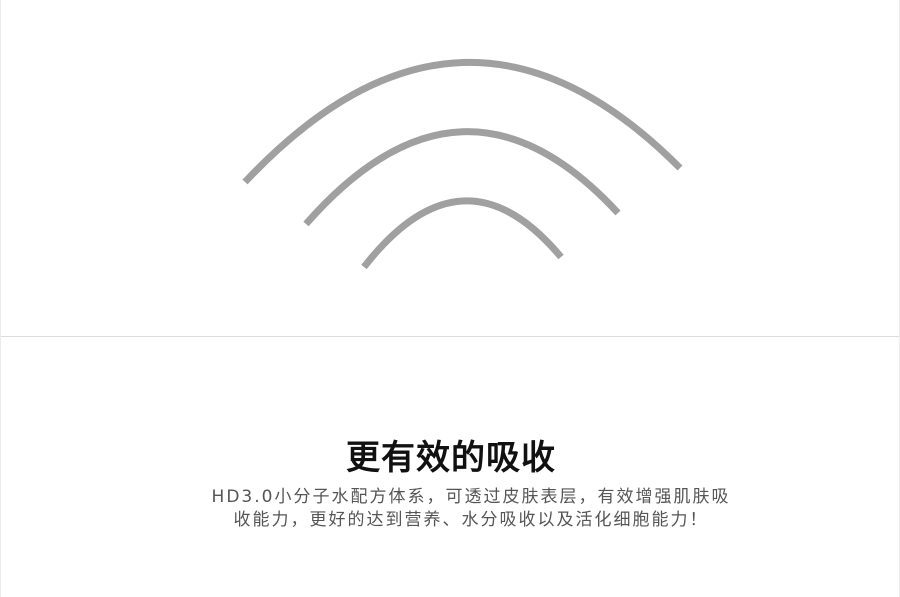  I want to click on inner-wave-arc, so click(462, 233).